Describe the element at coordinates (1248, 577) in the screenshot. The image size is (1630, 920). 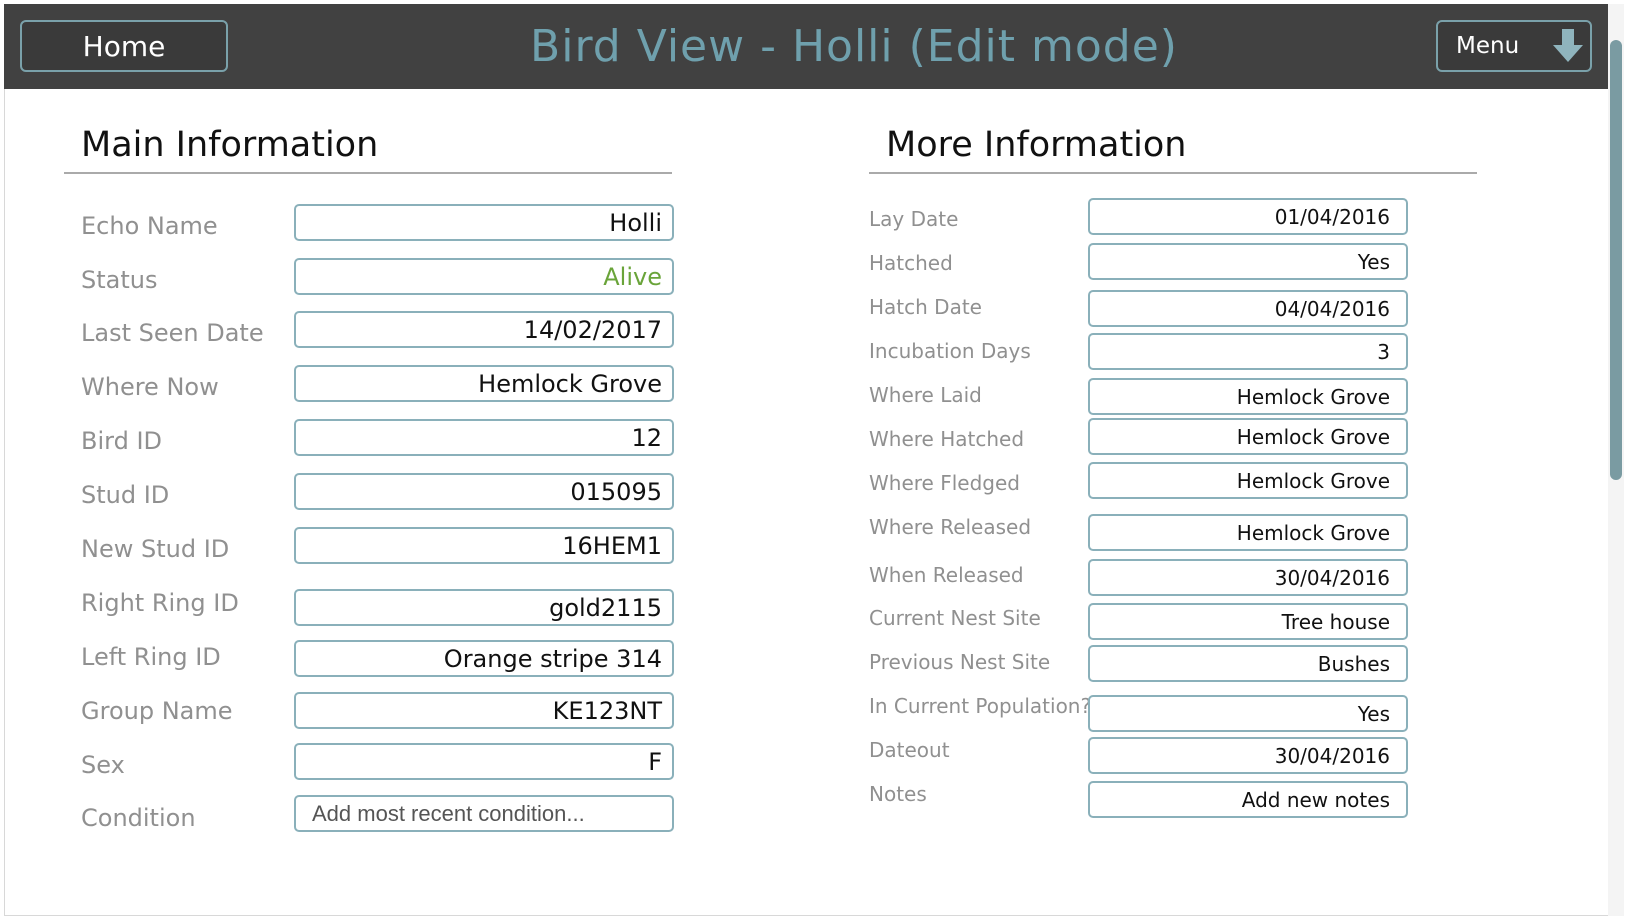
I see `when-released-field: 30/04/2016` at that location.